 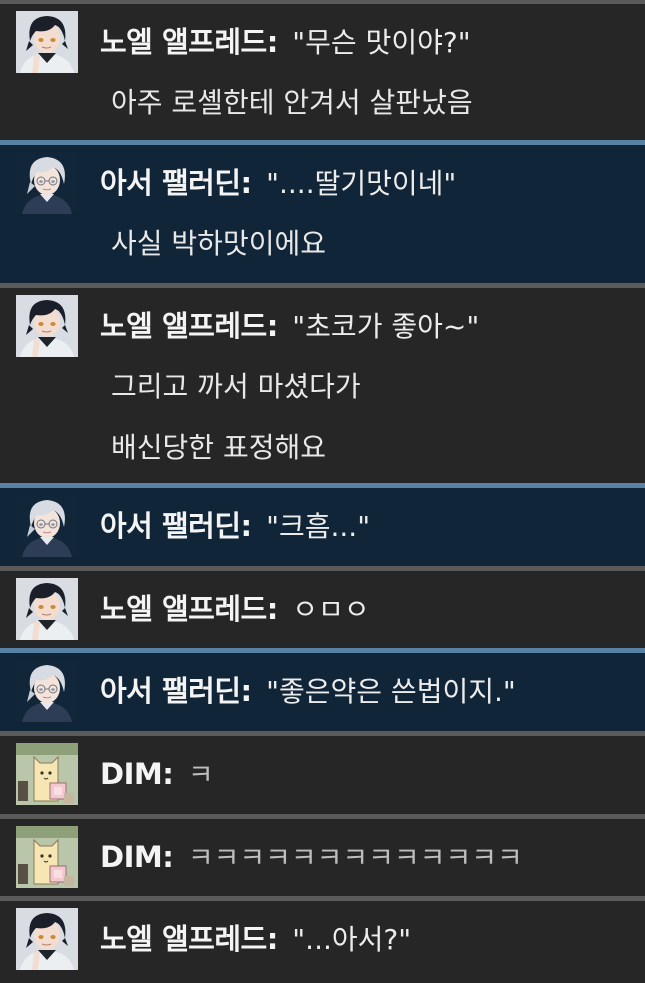 What do you see at coordinates (331, 609) in the screenshot?
I see `message-quote: ㅇㅁㅇ` at bounding box center [331, 609].